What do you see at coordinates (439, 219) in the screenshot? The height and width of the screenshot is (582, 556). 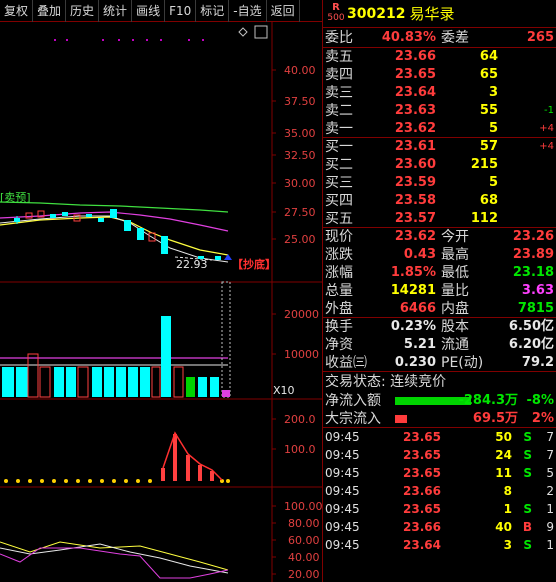 I see `order-book-row: 买五 23.57 112` at bounding box center [439, 219].